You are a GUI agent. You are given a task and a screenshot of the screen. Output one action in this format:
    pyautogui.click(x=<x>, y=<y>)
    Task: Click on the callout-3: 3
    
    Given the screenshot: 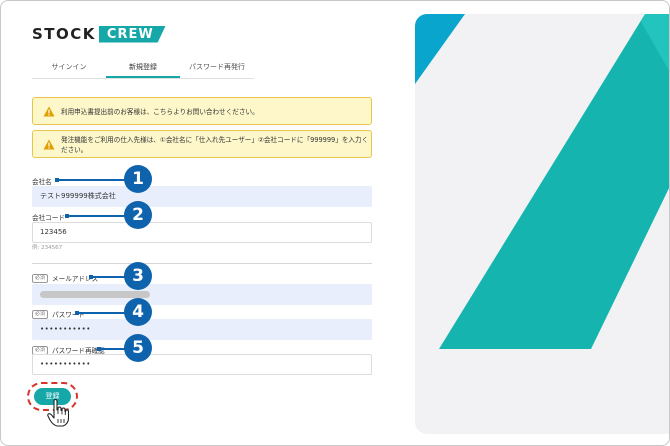 What is the action you would take?
    pyautogui.click(x=138, y=276)
    